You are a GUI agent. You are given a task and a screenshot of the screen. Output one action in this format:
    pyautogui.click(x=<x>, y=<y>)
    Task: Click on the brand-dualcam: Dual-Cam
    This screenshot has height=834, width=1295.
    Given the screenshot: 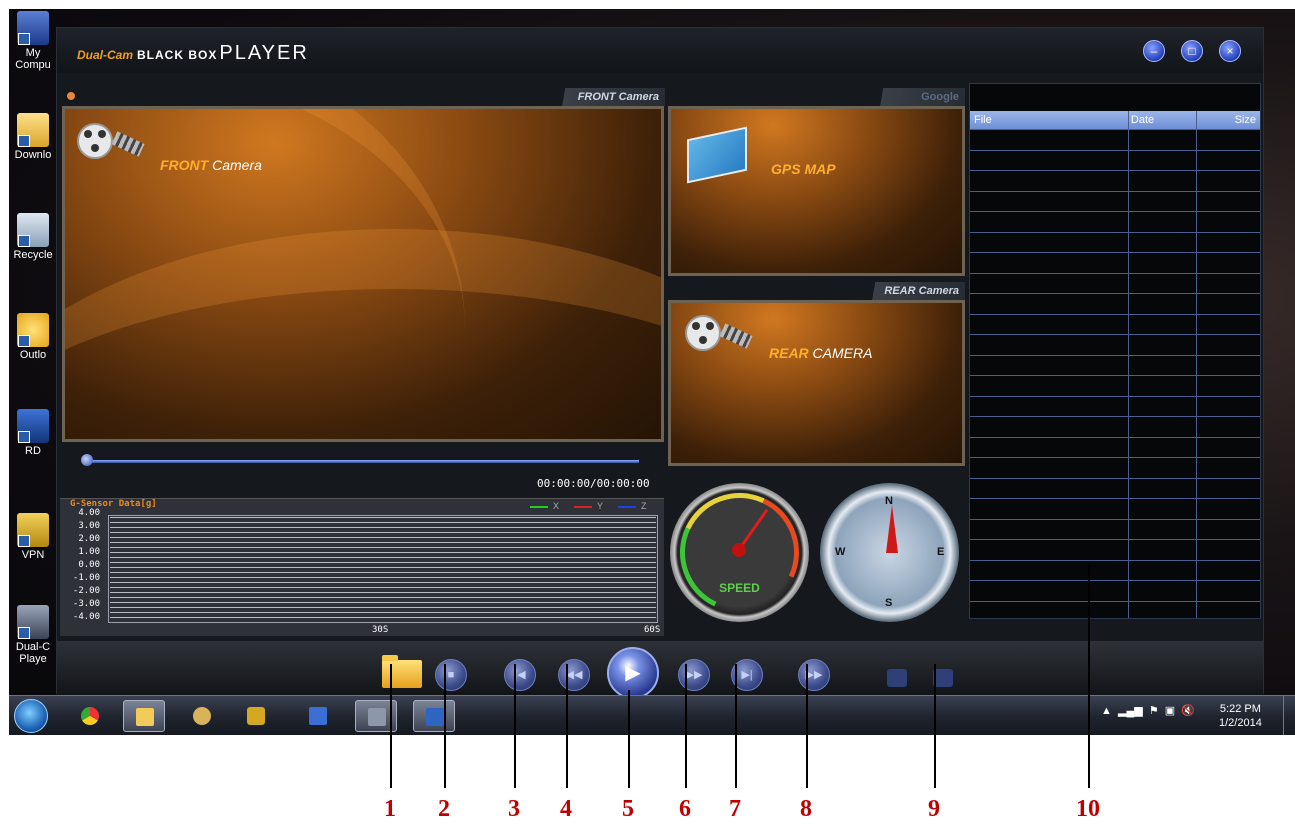 What is the action you would take?
    pyautogui.click(x=105, y=55)
    